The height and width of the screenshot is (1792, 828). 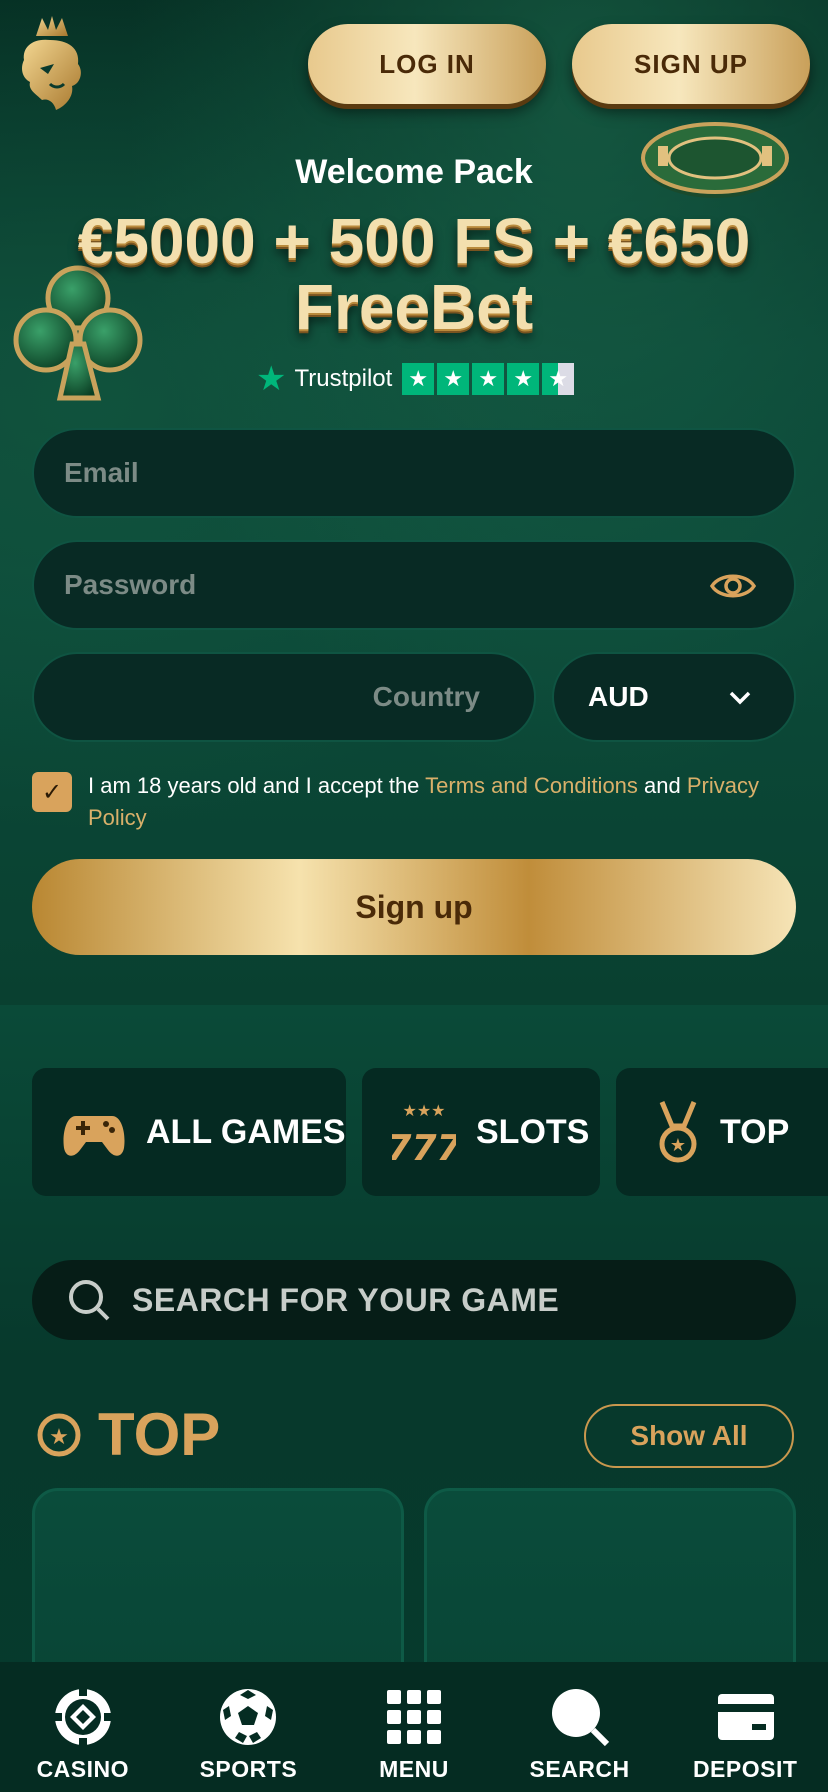 I want to click on signup-submit-button: Sign up, so click(x=414, y=907).